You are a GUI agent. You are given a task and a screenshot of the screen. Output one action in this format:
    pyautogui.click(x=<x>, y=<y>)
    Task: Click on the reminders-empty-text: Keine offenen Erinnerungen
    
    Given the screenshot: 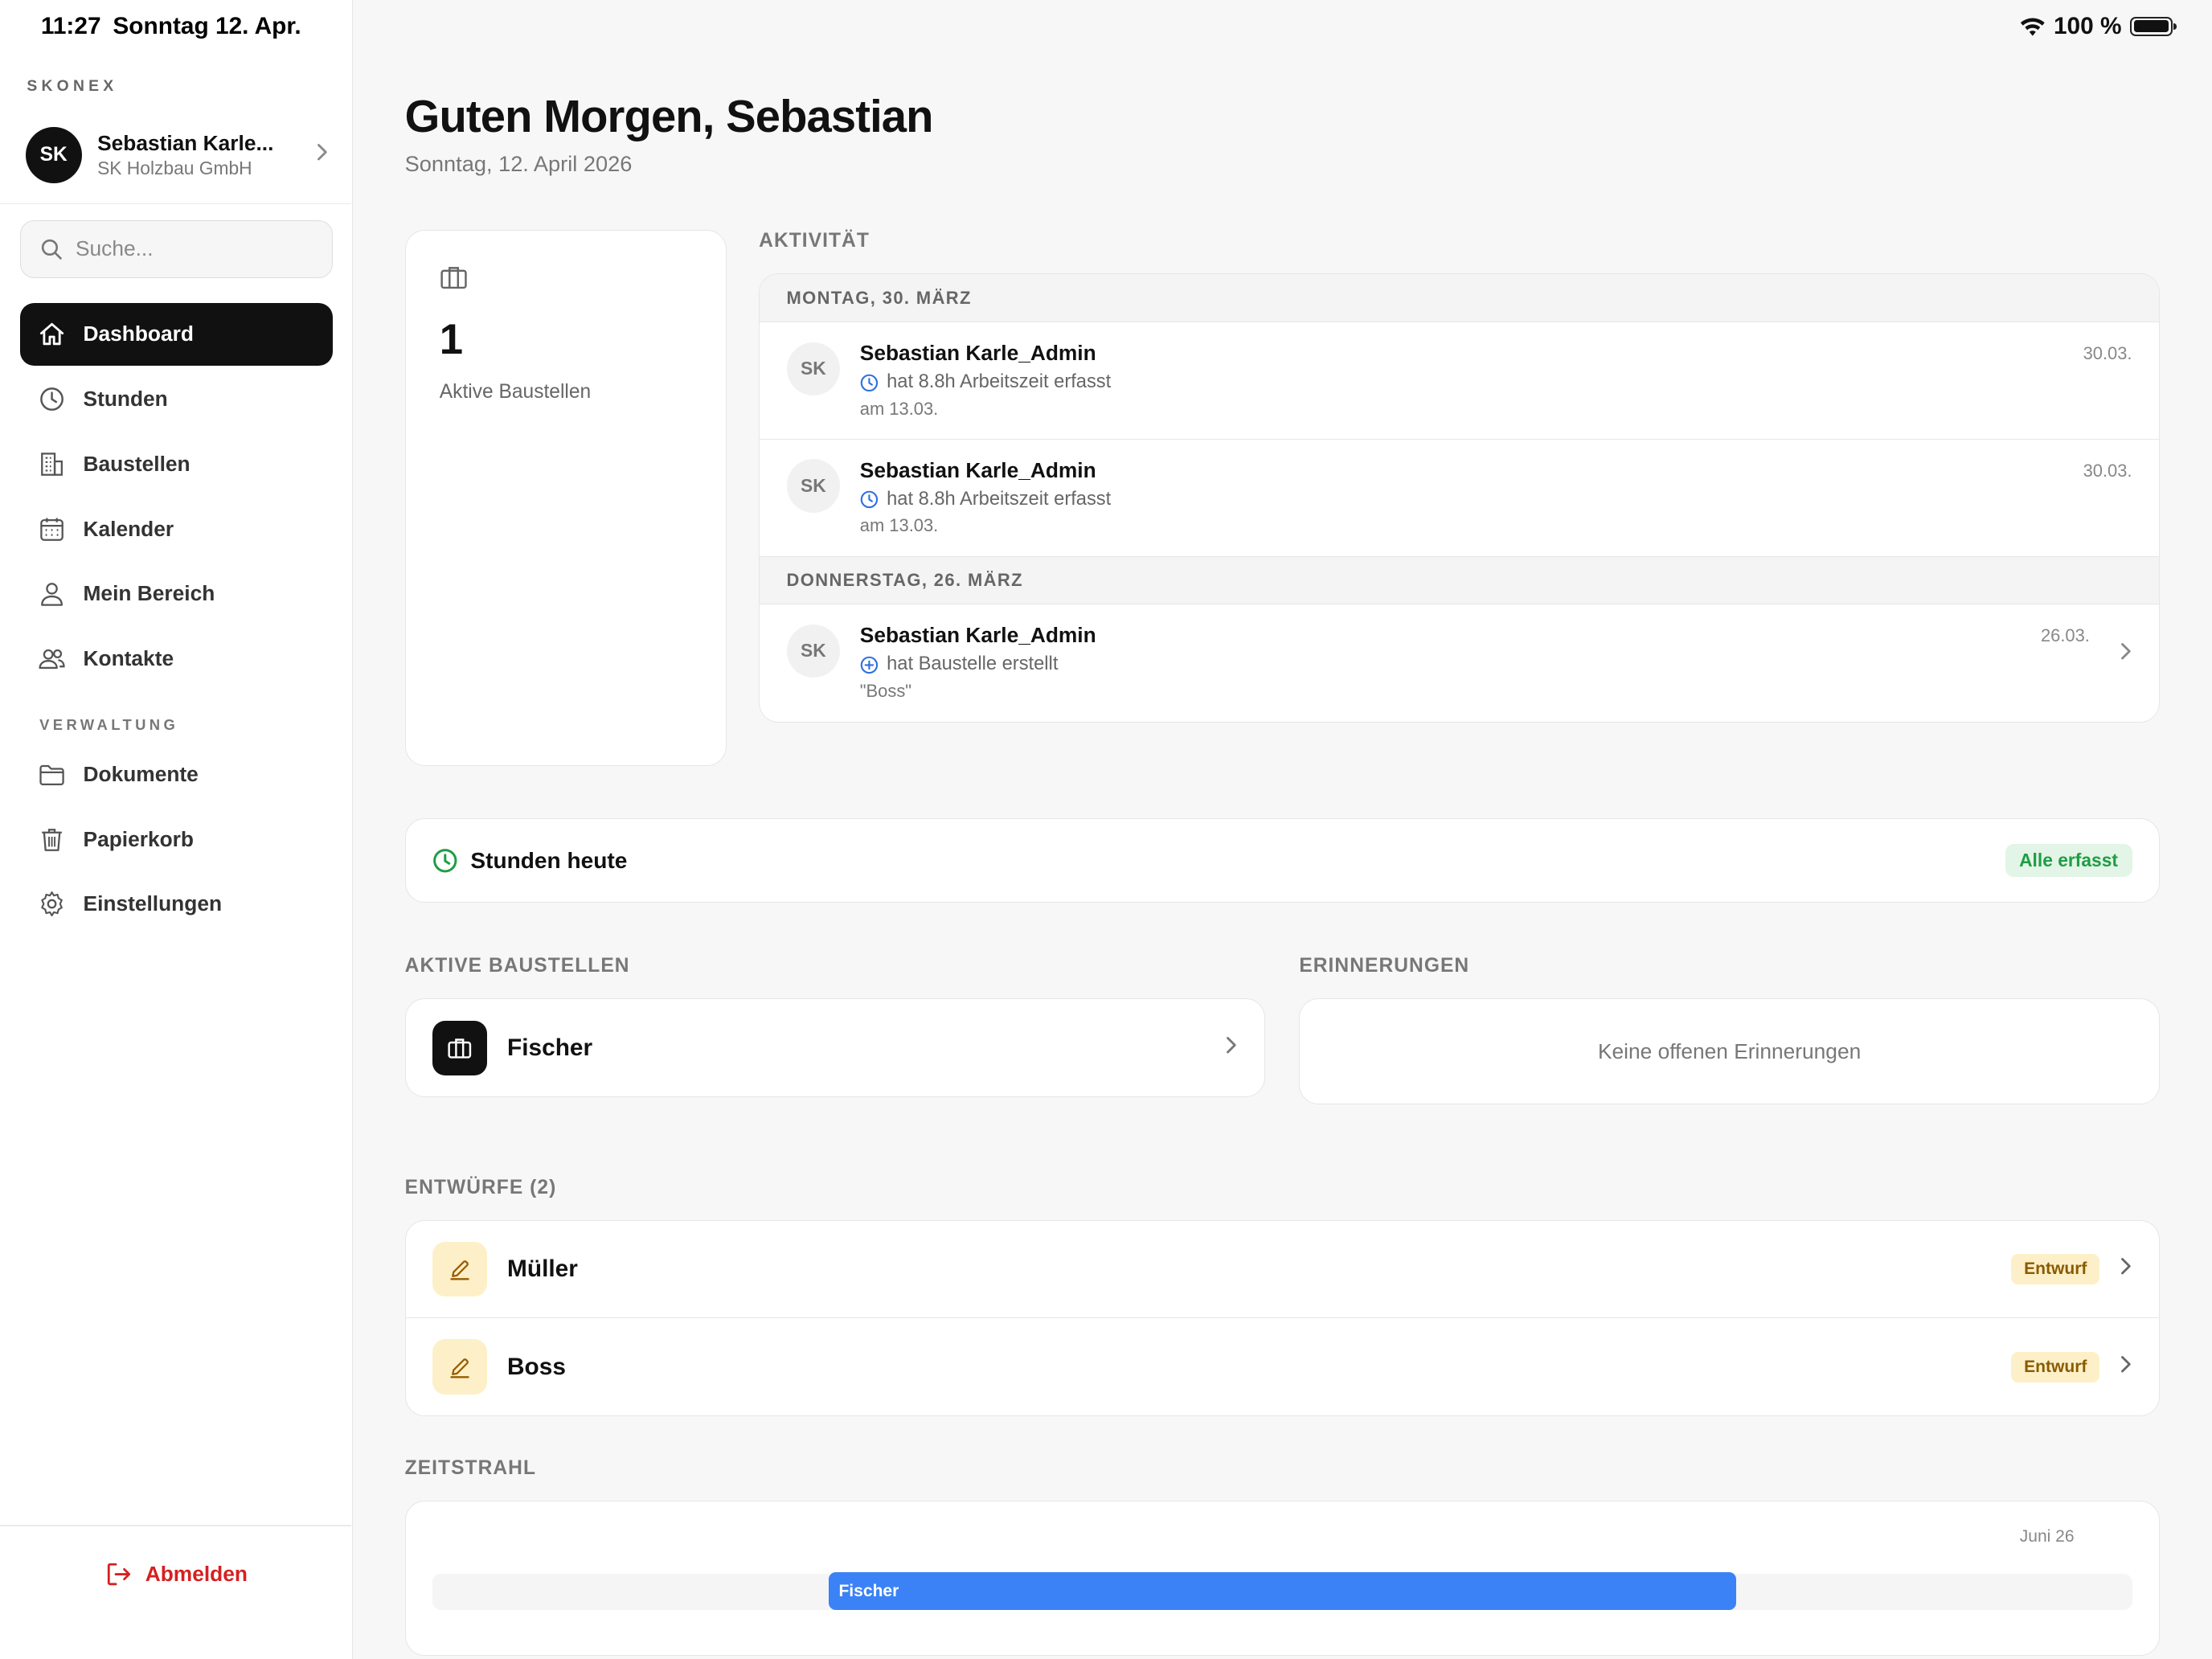 What is the action you would take?
    pyautogui.click(x=1729, y=1050)
    